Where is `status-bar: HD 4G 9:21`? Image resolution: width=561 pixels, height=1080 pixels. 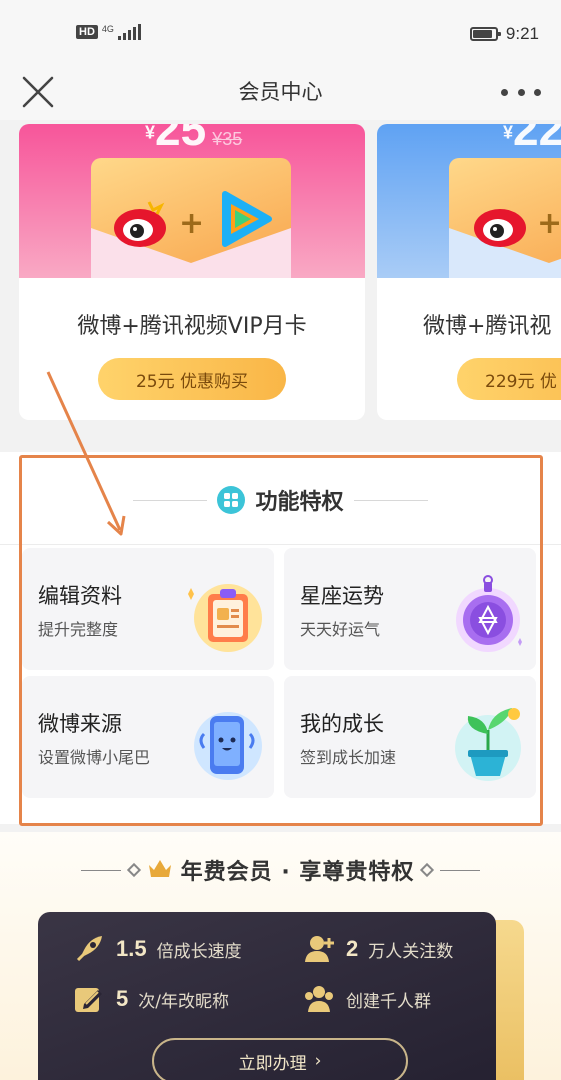
status-bar: HD 4G 9:21 is located at coordinates (280, 32).